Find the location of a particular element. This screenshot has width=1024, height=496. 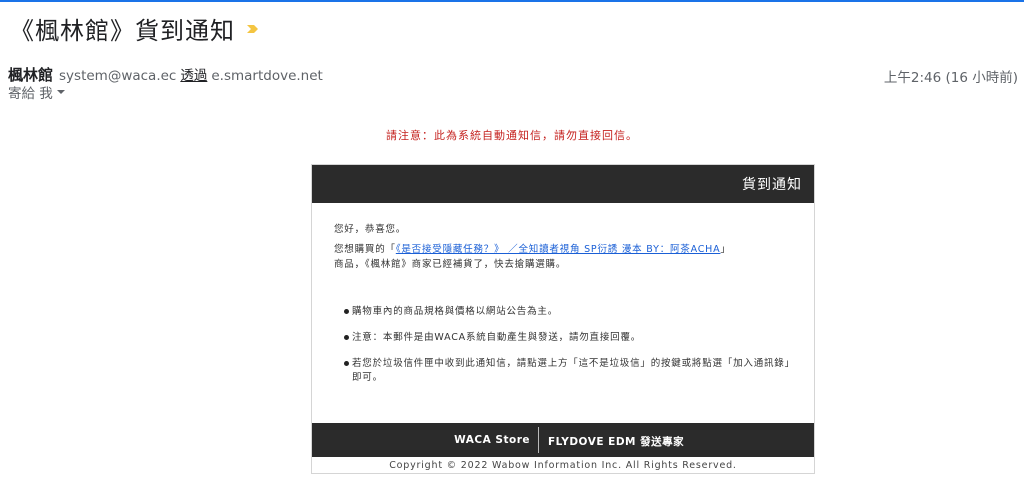

card-header-title: 貨到通知 is located at coordinates (772, 185).